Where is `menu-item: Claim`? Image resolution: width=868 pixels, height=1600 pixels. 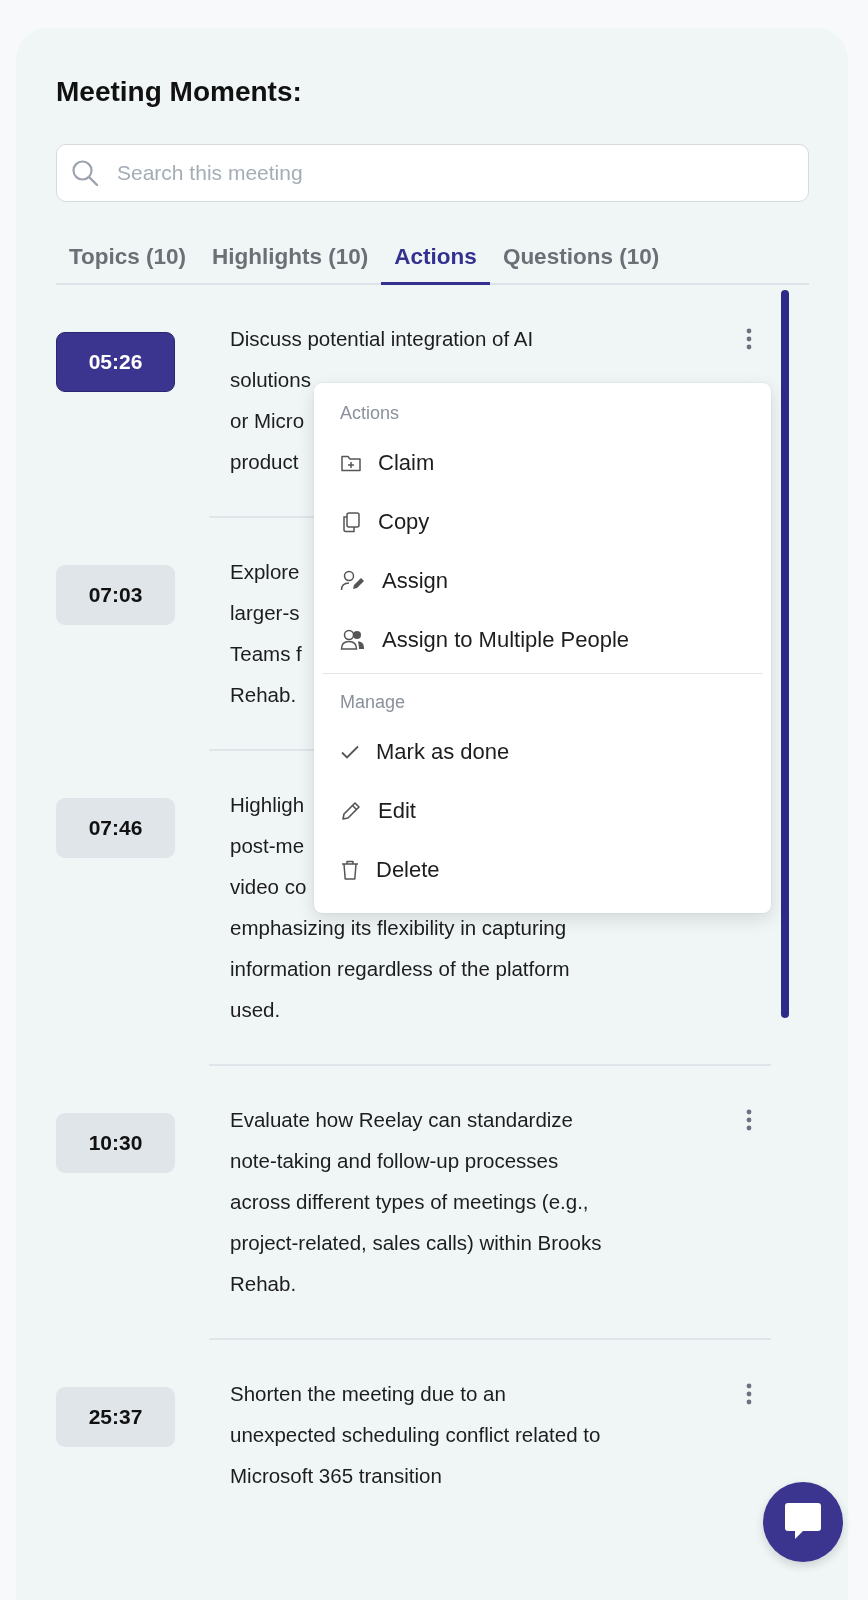 menu-item: Claim is located at coordinates (542, 462).